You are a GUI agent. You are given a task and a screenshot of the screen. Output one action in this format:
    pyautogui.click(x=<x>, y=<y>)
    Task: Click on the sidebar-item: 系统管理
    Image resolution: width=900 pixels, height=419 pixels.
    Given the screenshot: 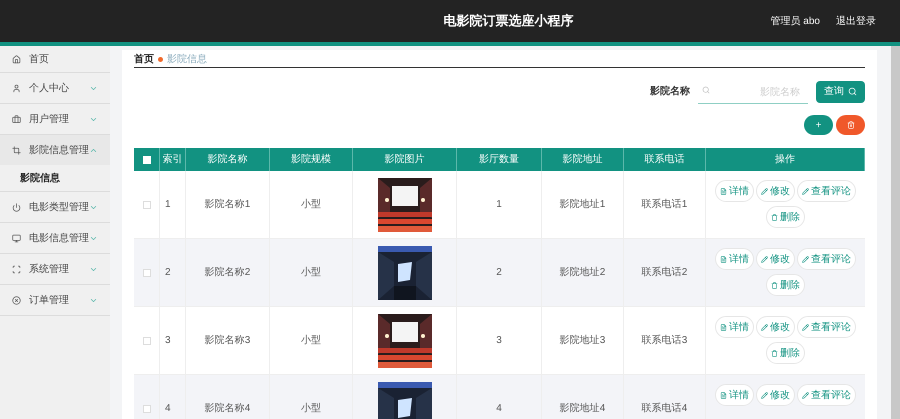 What is the action you would take?
    pyautogui.click(x=55, y=269)
    